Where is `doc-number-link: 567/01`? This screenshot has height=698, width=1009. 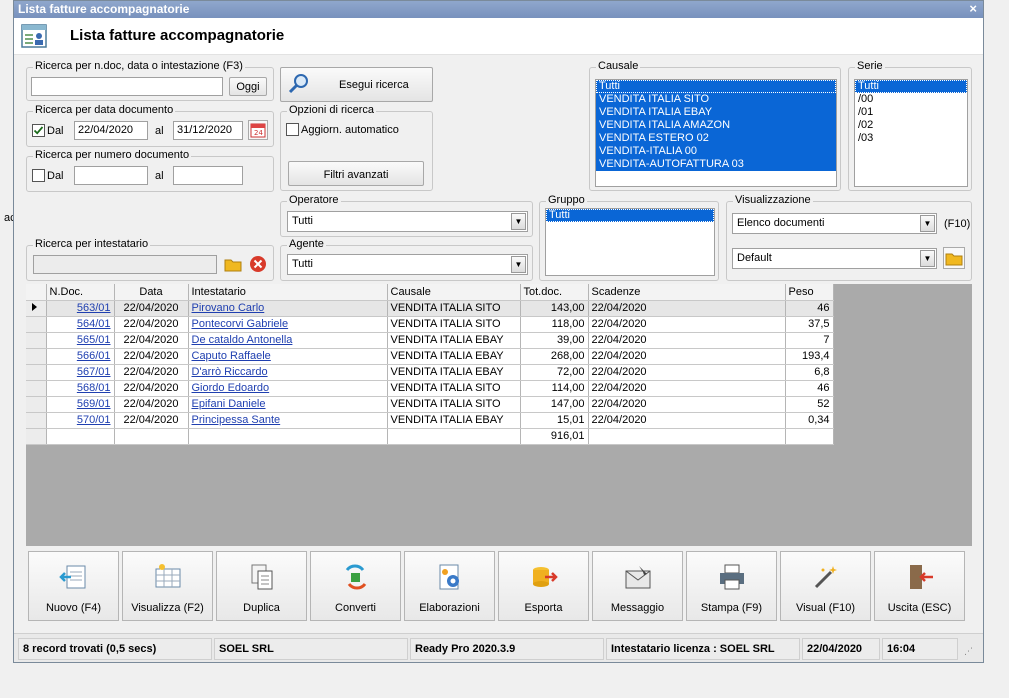 doc-number-link: 567/01 is located at coordinates (80, 372).